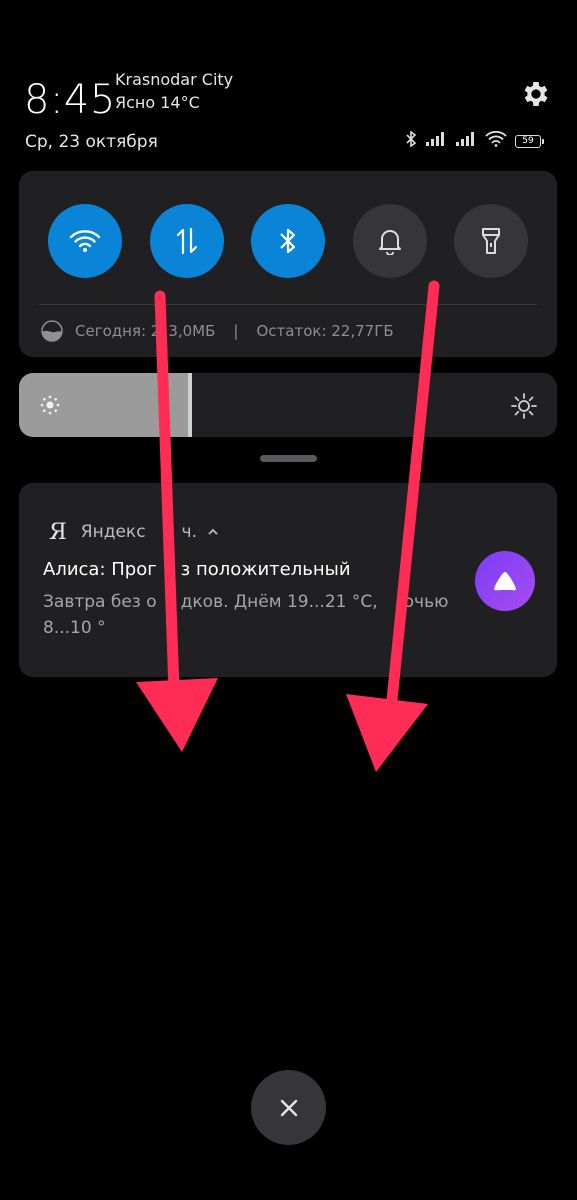 This screenshot has width=577, height=1200. What do you see at coordinates (536, 94) in the screenshot?
I see `settings-gear-icon` at bounding box center [536, 94].